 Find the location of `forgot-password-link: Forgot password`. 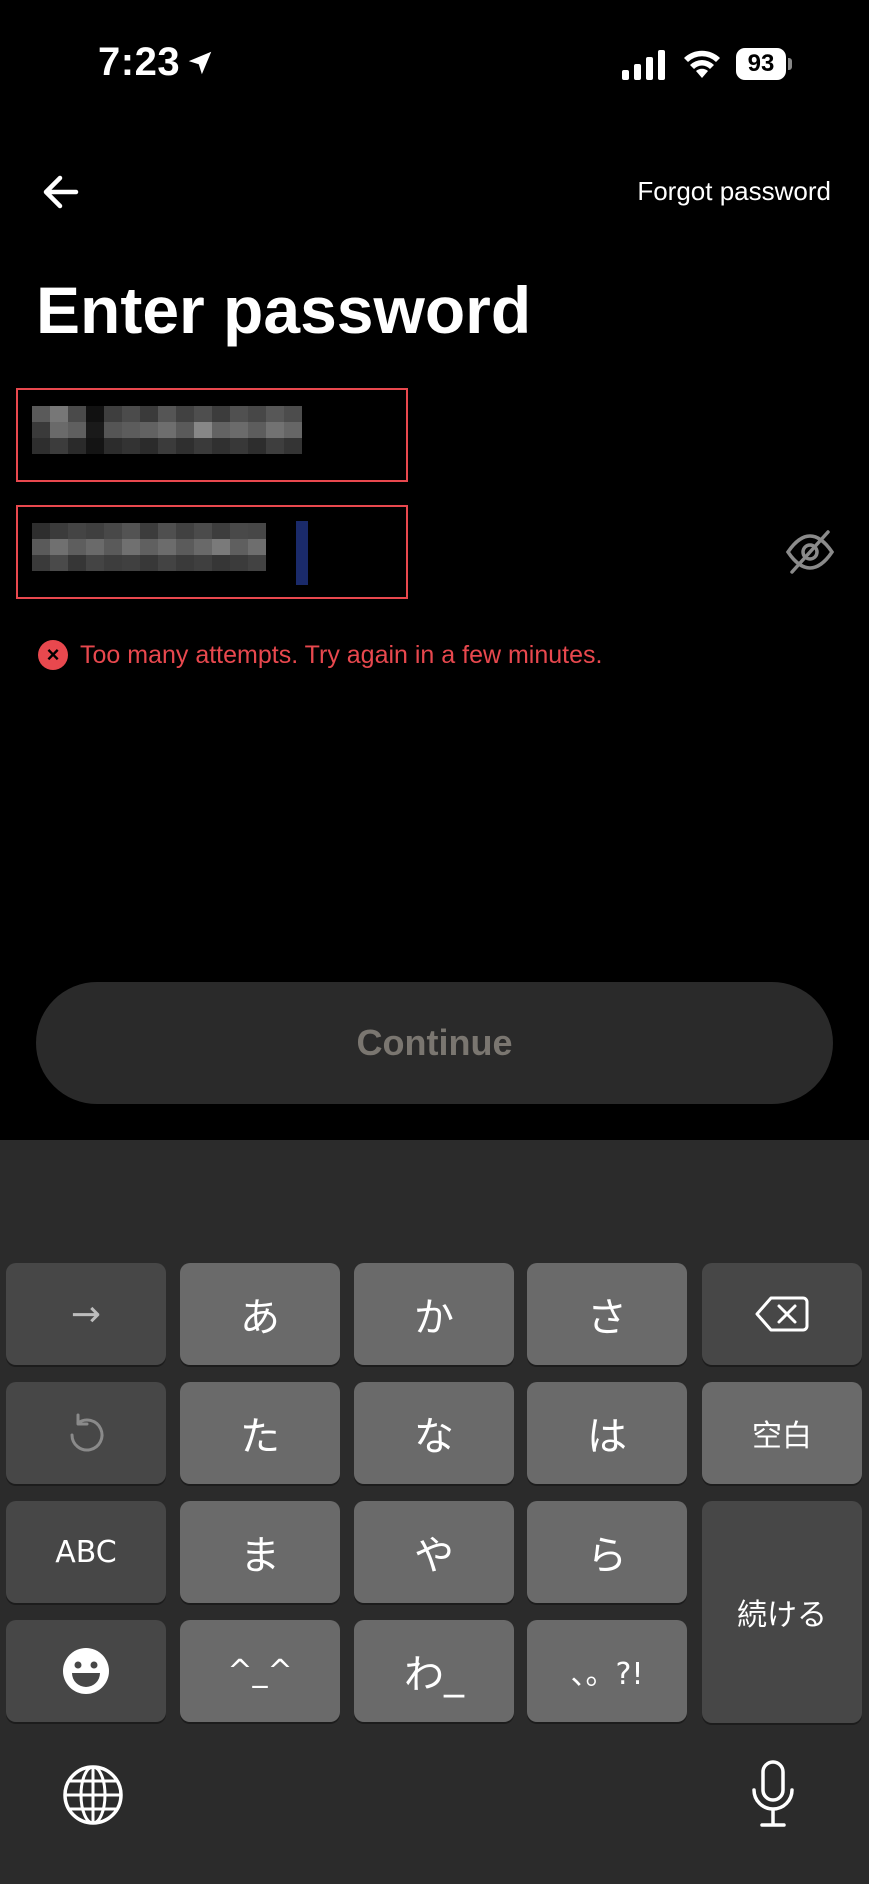

forgot-password-link: Forgot password is located at coordinates (734, 191).